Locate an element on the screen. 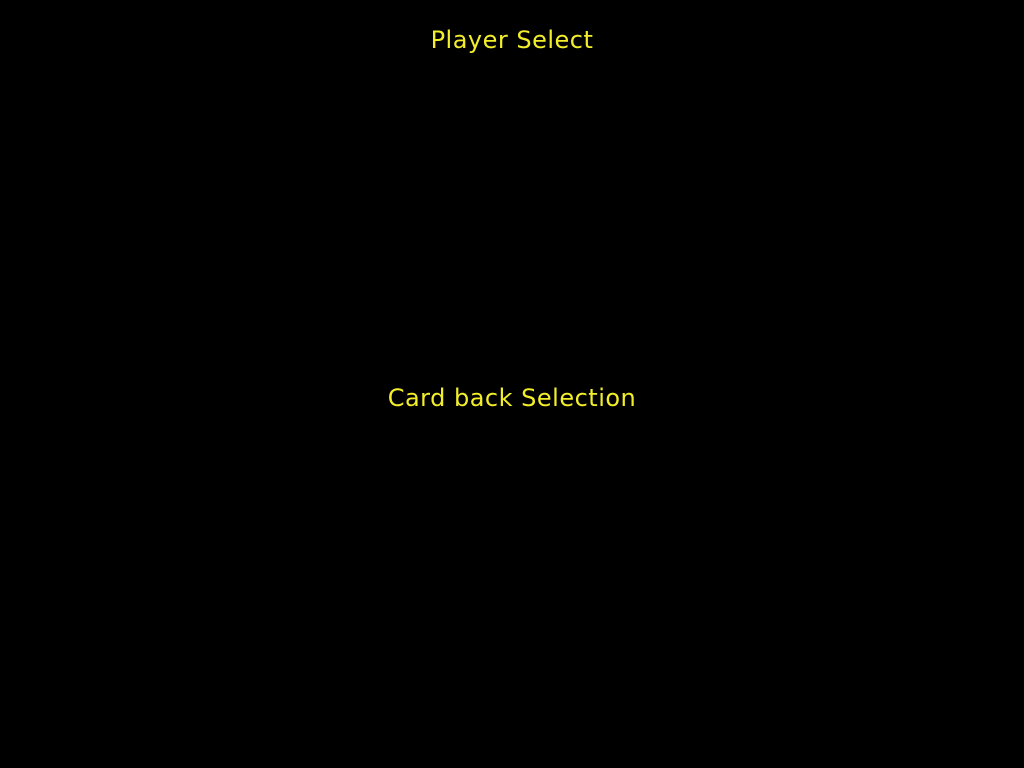 The height and width of the screenshot is (768, 1024). player-select-heading: Player Select is located at coordinates (512, 40).